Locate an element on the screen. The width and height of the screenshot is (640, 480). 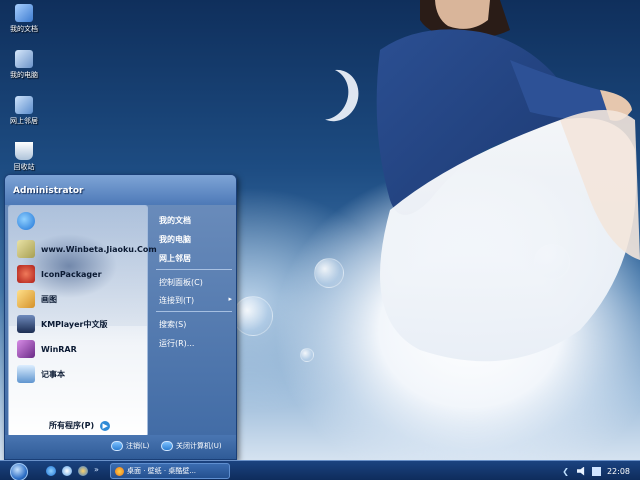
network-status-icon is located at coordinates (596, 471).